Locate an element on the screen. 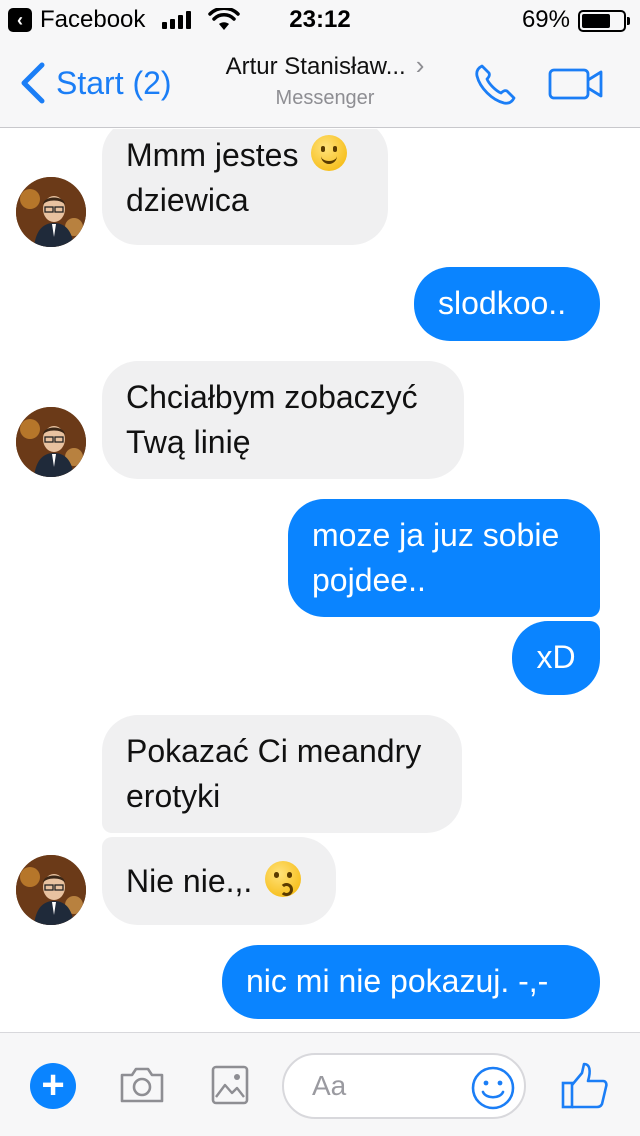  back-button: Start (2) is located at coordinates (93, 83).